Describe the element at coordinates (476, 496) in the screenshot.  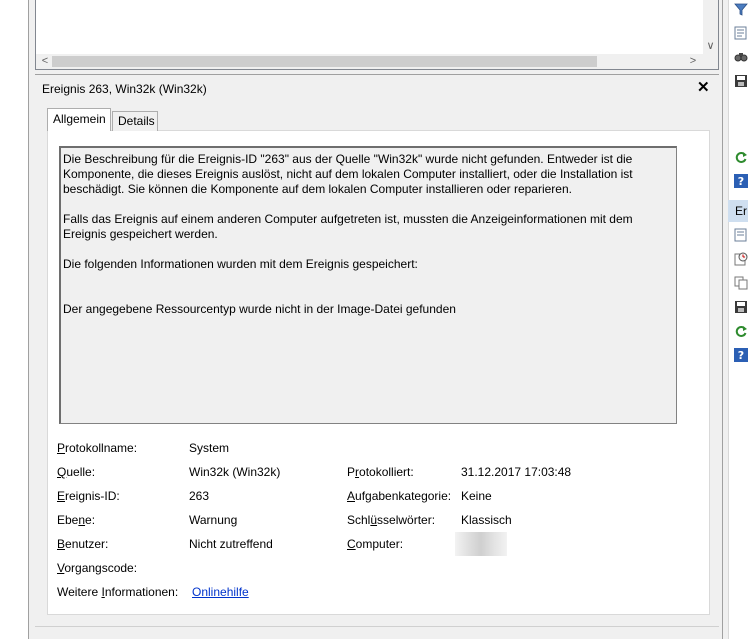
I see `value-aufgabenkategorie: Keine` at that location.